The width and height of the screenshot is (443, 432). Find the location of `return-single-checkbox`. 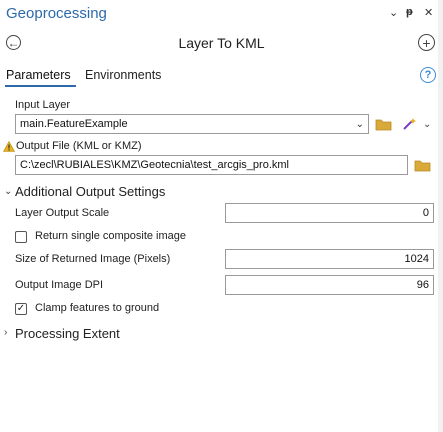

return-single-checkbox is located at coordinates (21, 237).